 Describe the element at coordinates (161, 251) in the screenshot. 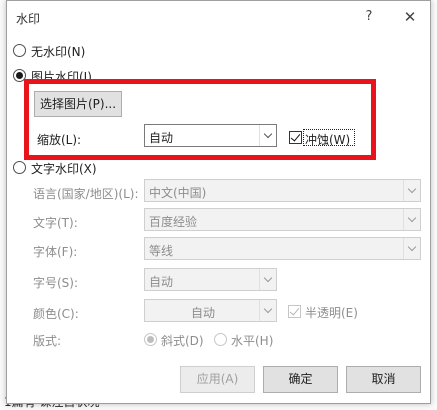

I see `font-value: 等线` at that location.